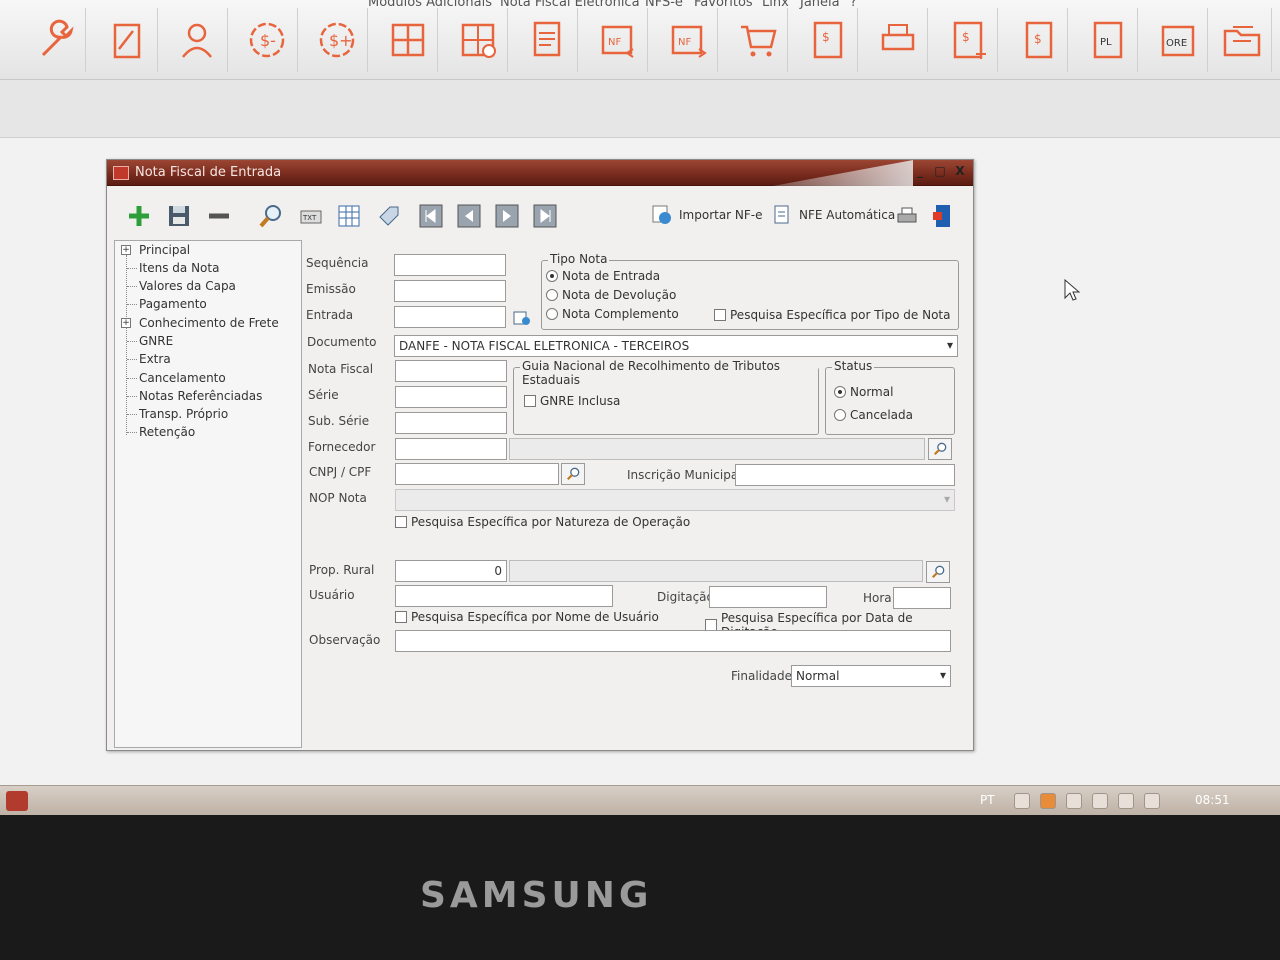 The image size is (1280, 960). What do you see at coordinates (960, 172) in the screenshot?
I see `close-button: X` at bounding box center [960, 172].